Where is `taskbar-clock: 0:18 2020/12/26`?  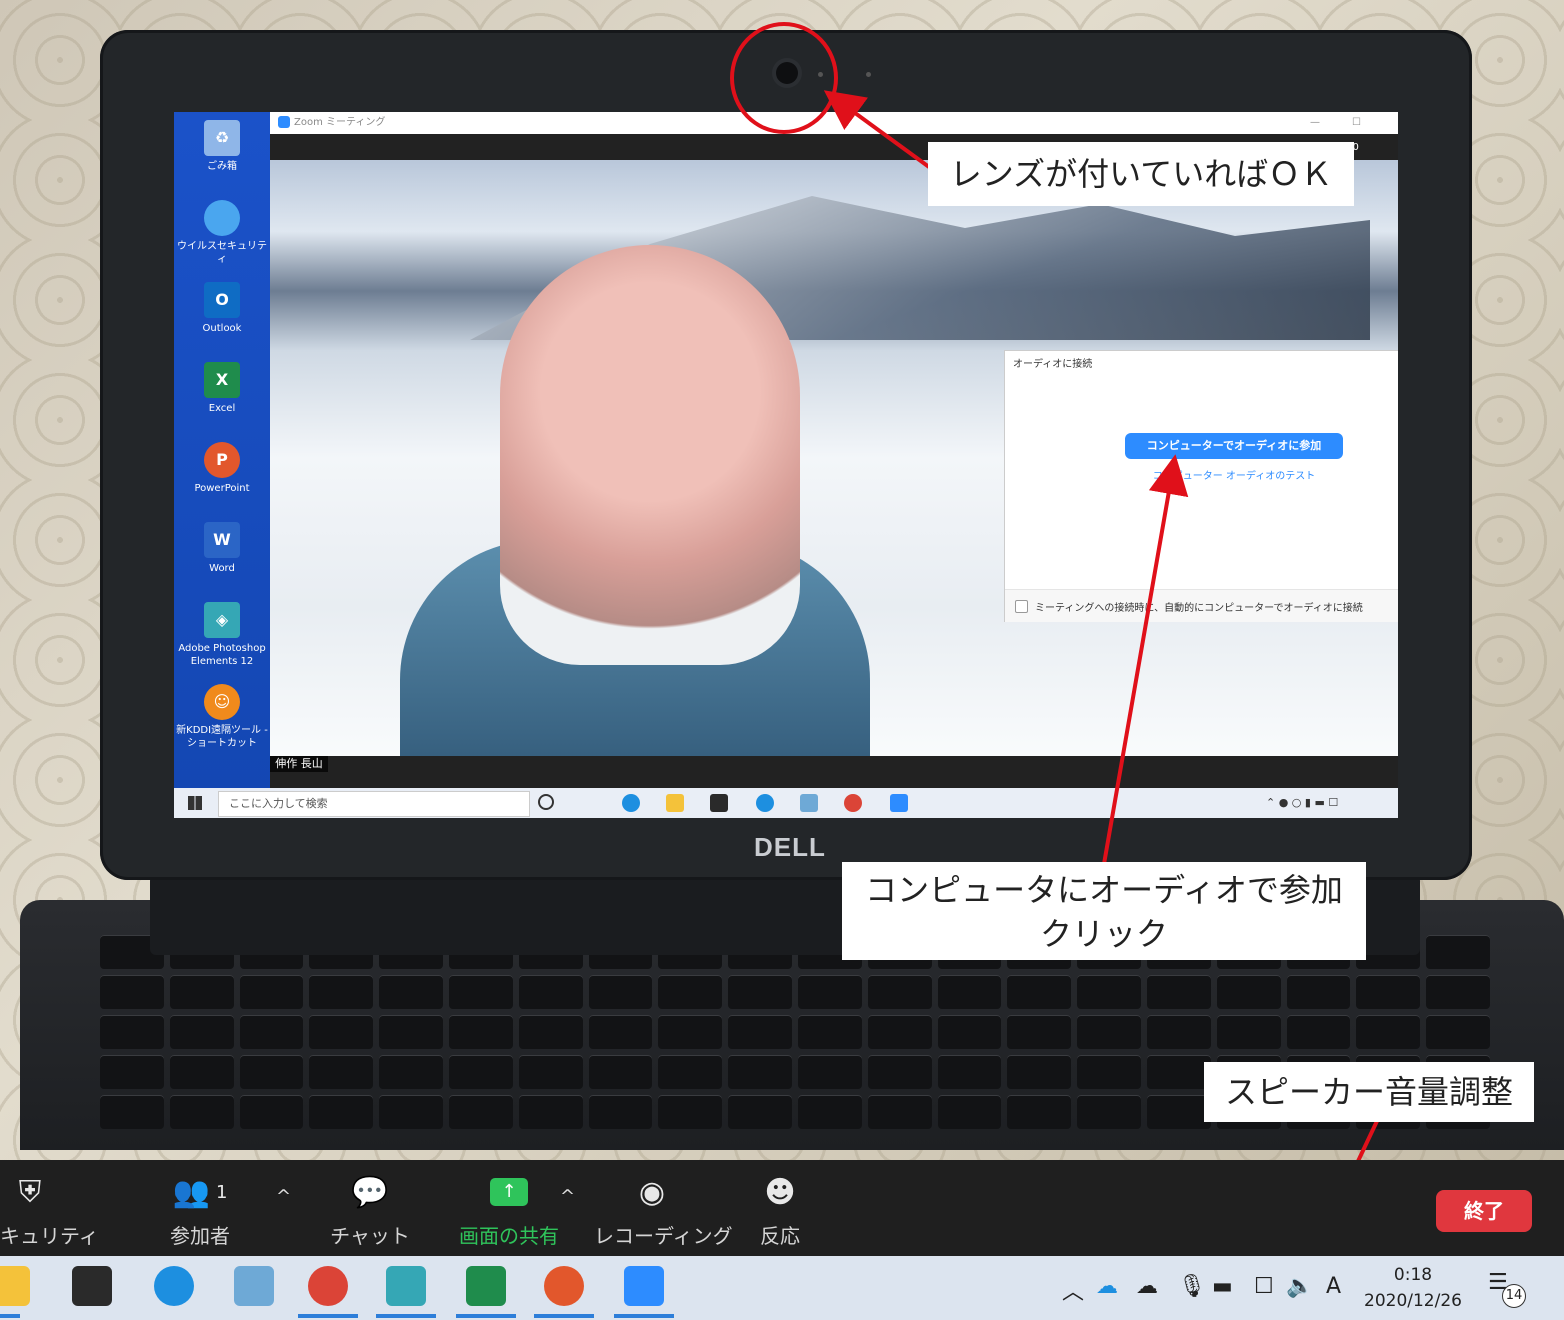
taskbar-clock: 0:18 2020/12/26 is located at coordinates (1413, 1288).